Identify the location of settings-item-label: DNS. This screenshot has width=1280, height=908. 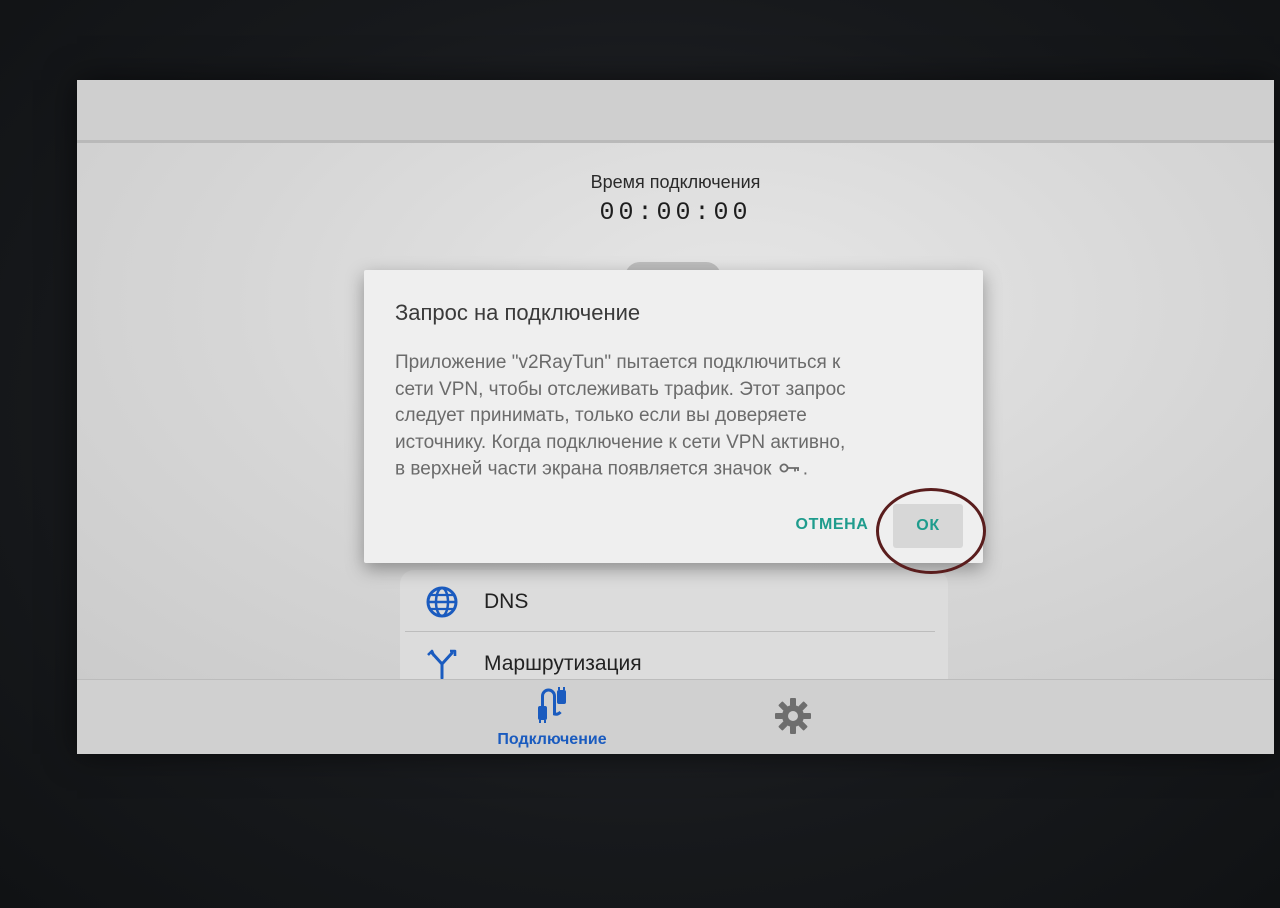
(506, 601).